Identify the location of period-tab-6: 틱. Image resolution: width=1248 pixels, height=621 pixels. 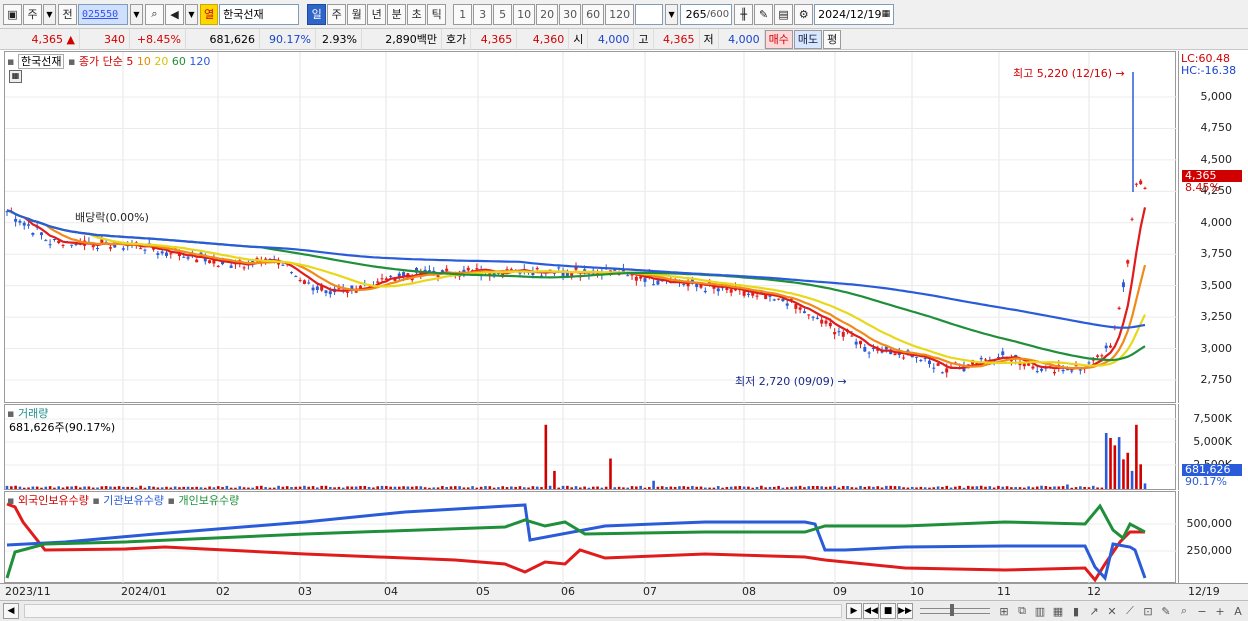
(437, 14).